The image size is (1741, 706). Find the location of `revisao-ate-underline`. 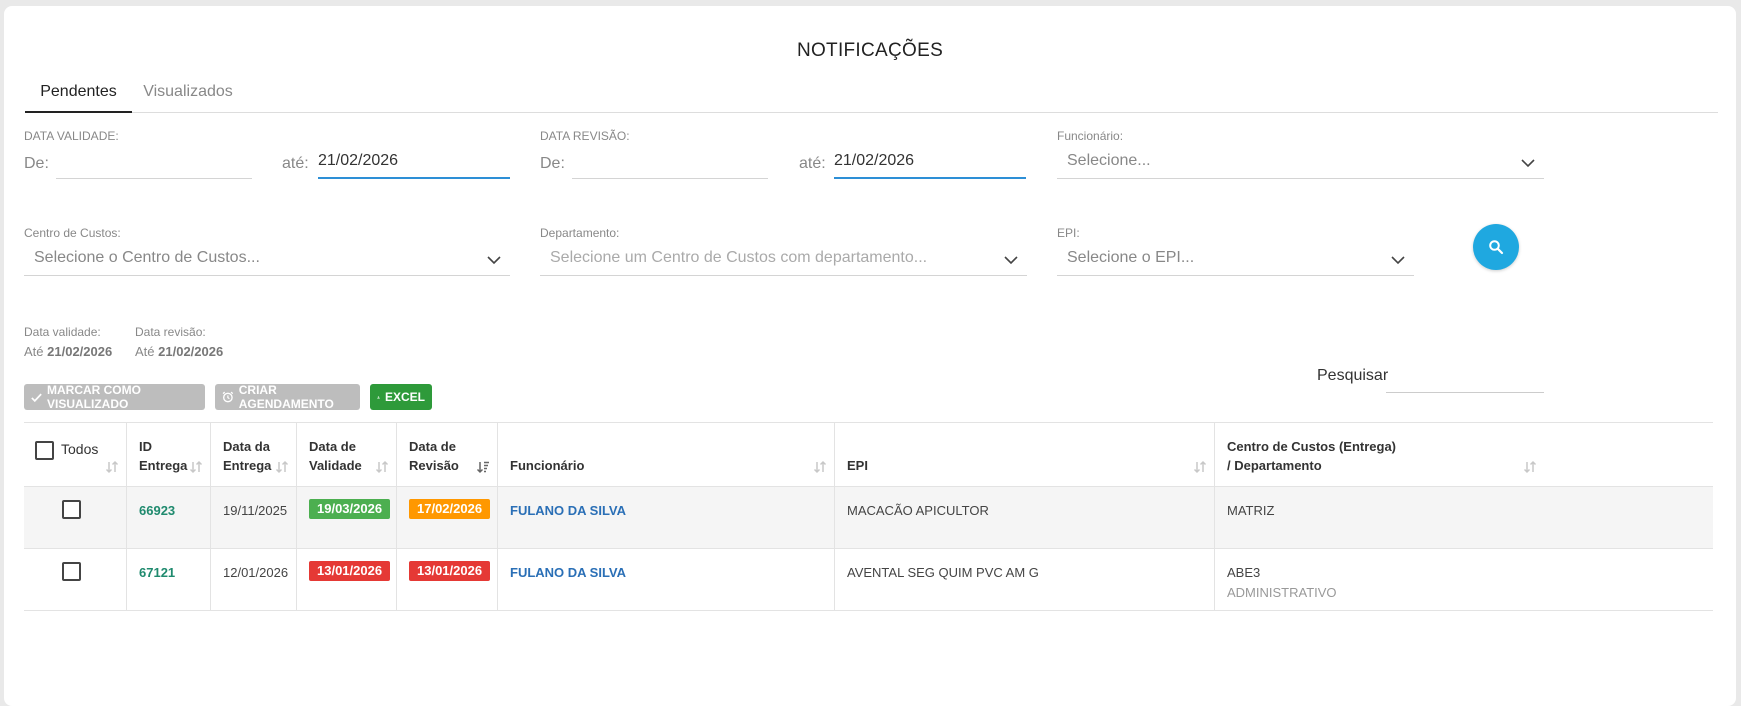

revisao-ate-underline is located at coordinates (930, 178).